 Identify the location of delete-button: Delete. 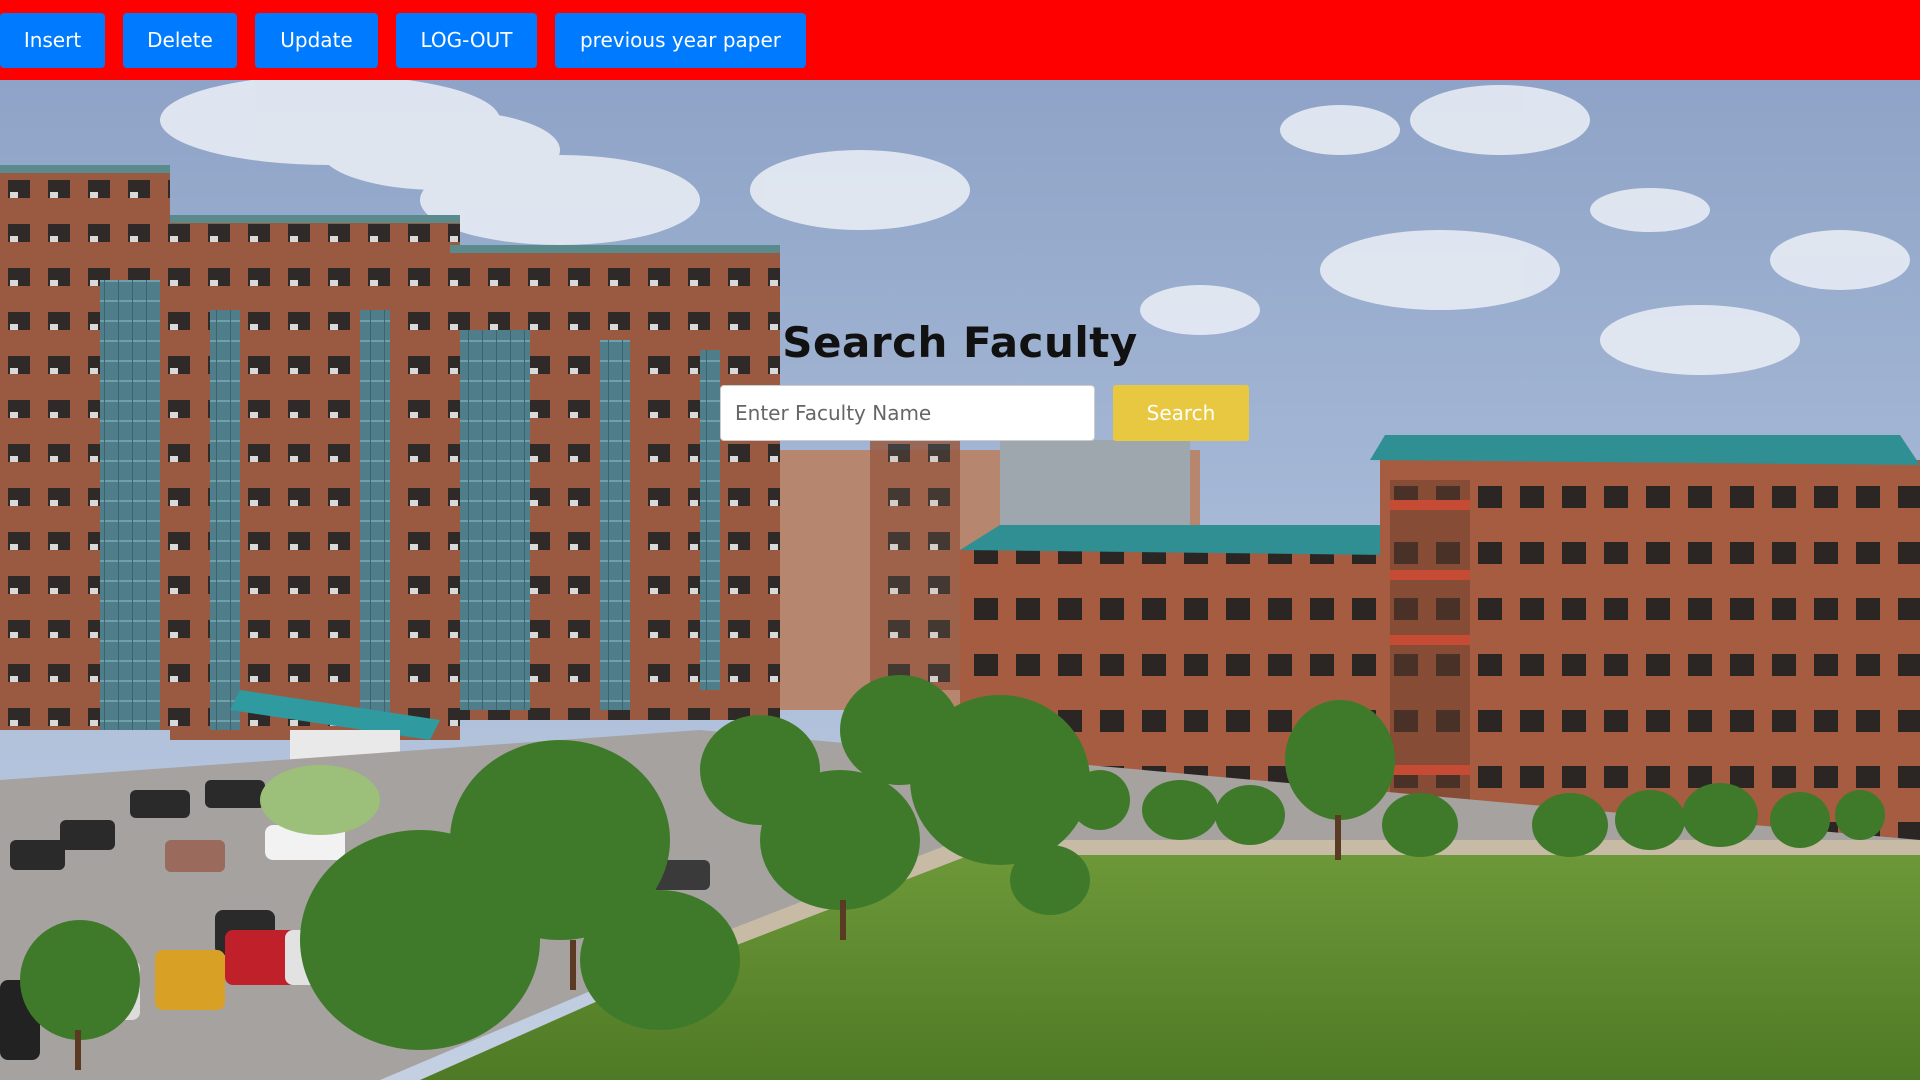
(180, 40).